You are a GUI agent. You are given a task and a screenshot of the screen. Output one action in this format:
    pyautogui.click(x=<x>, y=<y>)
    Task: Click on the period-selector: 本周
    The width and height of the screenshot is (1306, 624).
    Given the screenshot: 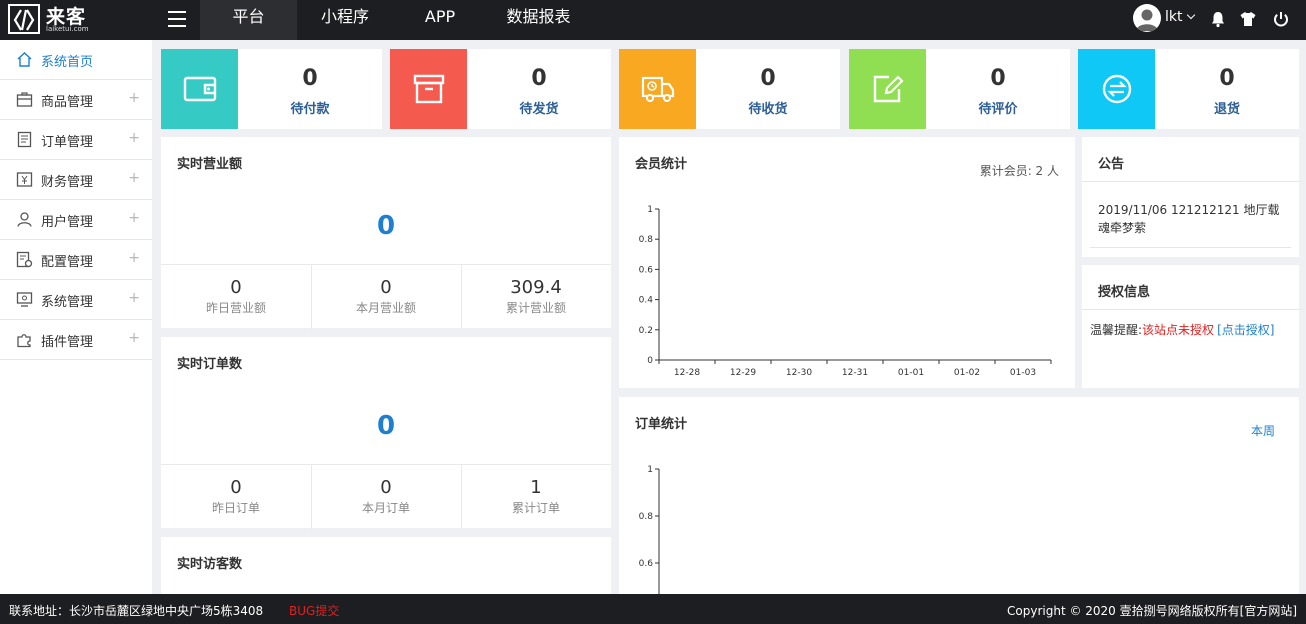 What is the action you would take?
    pyautogui.click(x=1263, y=430)
    